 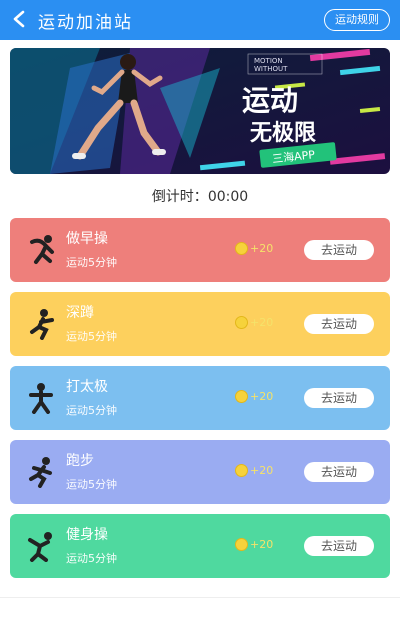 I want to click on rules-button: 运动规则, so click(x=357, y=20).